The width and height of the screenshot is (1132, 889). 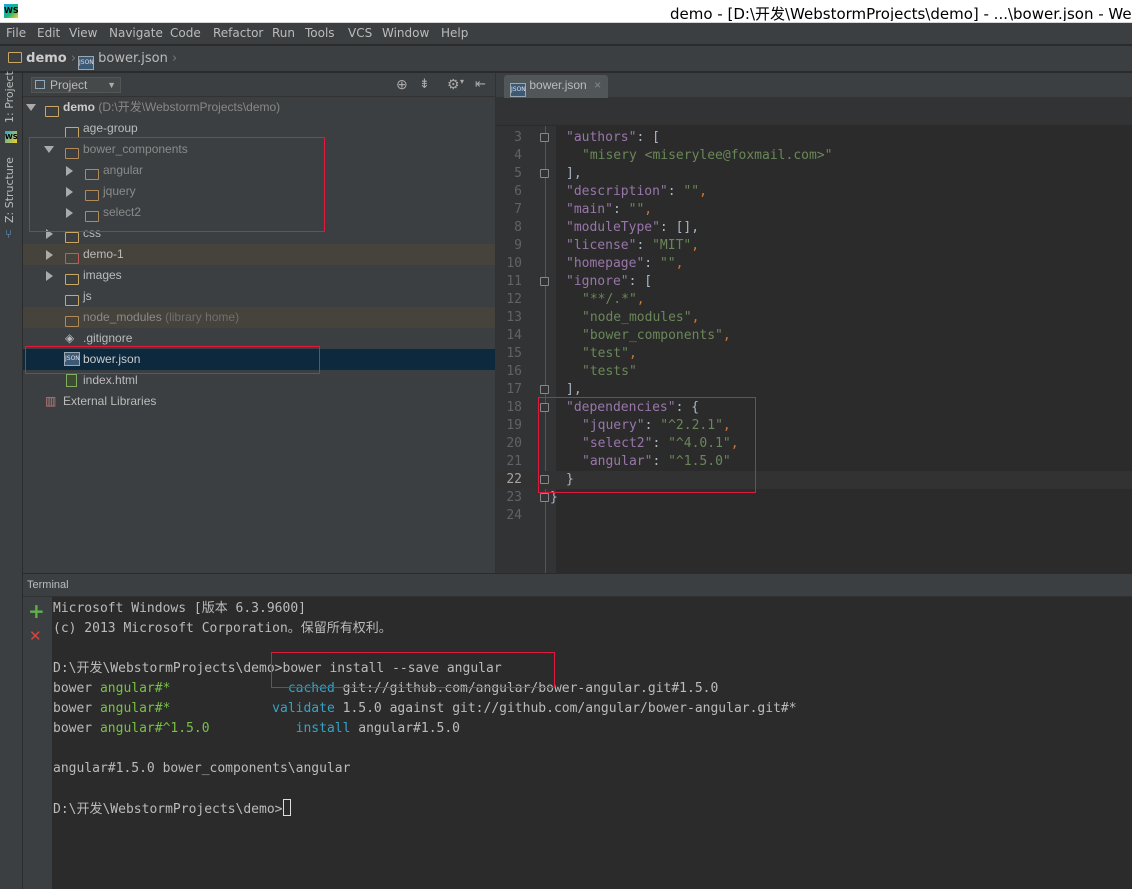 What do you see at coordinates (454, 33) in the screenshot?
I see `menu-help: Help` at bounding box center [454, 33].